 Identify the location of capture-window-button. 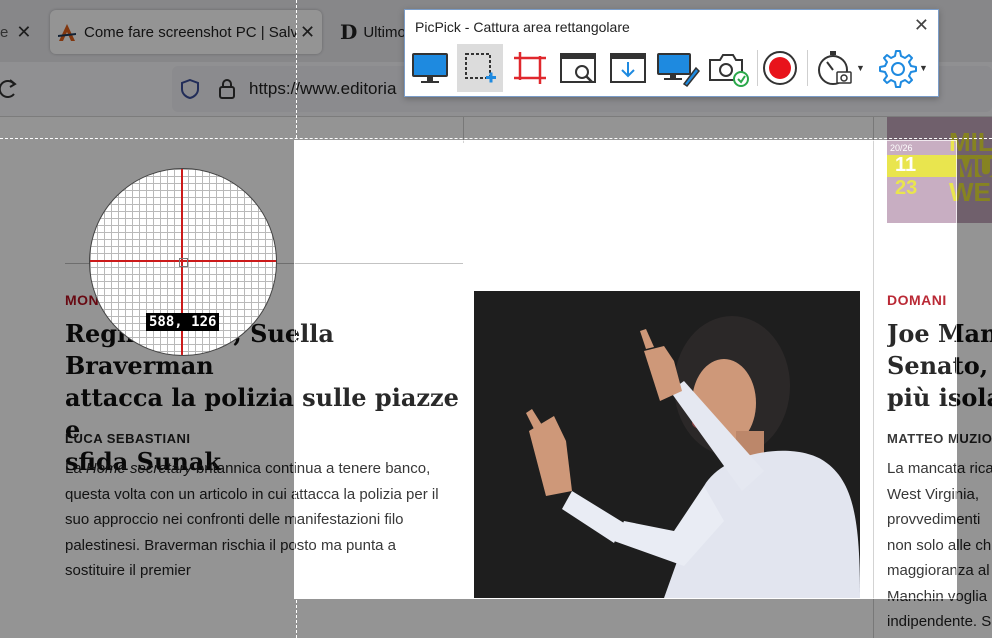
(578, 68).